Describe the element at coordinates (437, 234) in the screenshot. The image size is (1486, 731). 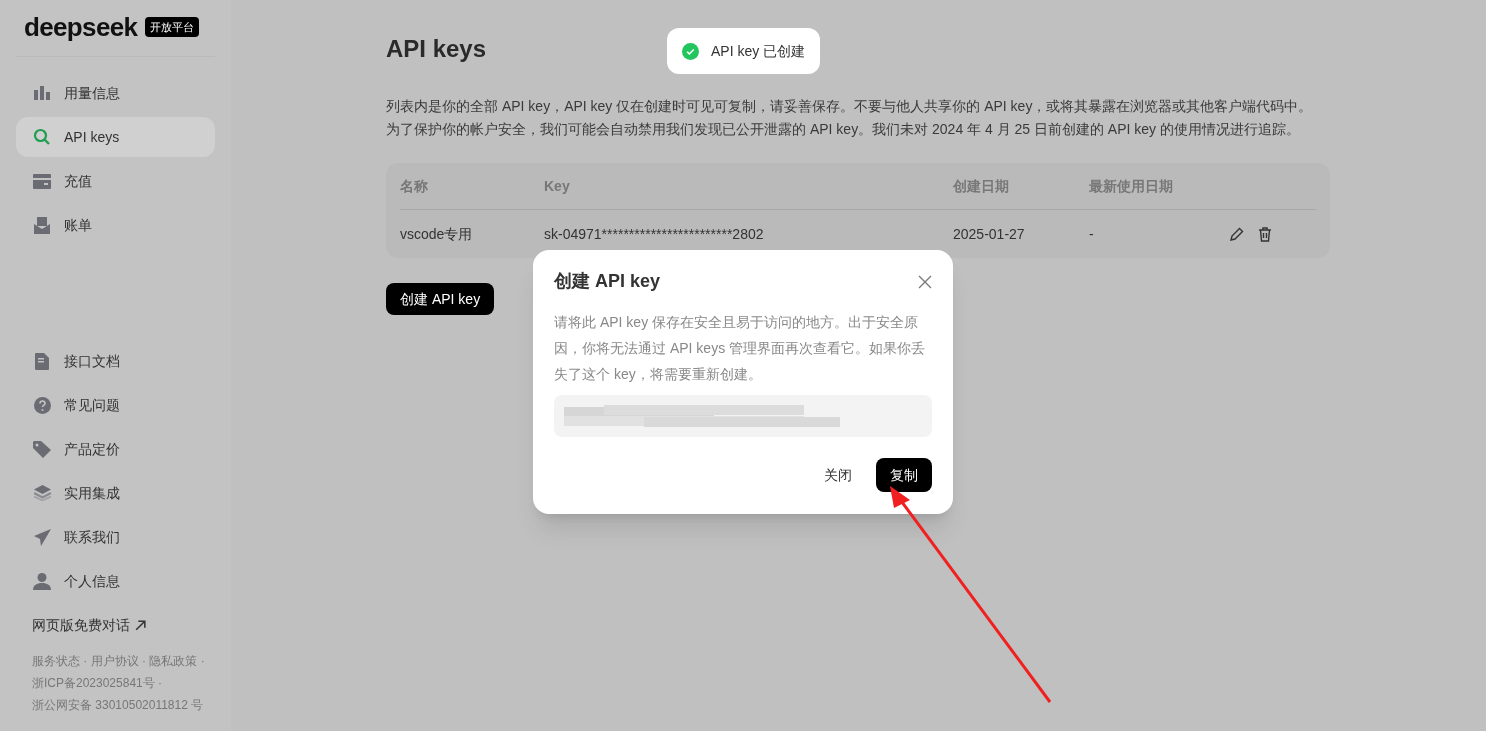
I see `table-cell-text: vscode专用` at that location.